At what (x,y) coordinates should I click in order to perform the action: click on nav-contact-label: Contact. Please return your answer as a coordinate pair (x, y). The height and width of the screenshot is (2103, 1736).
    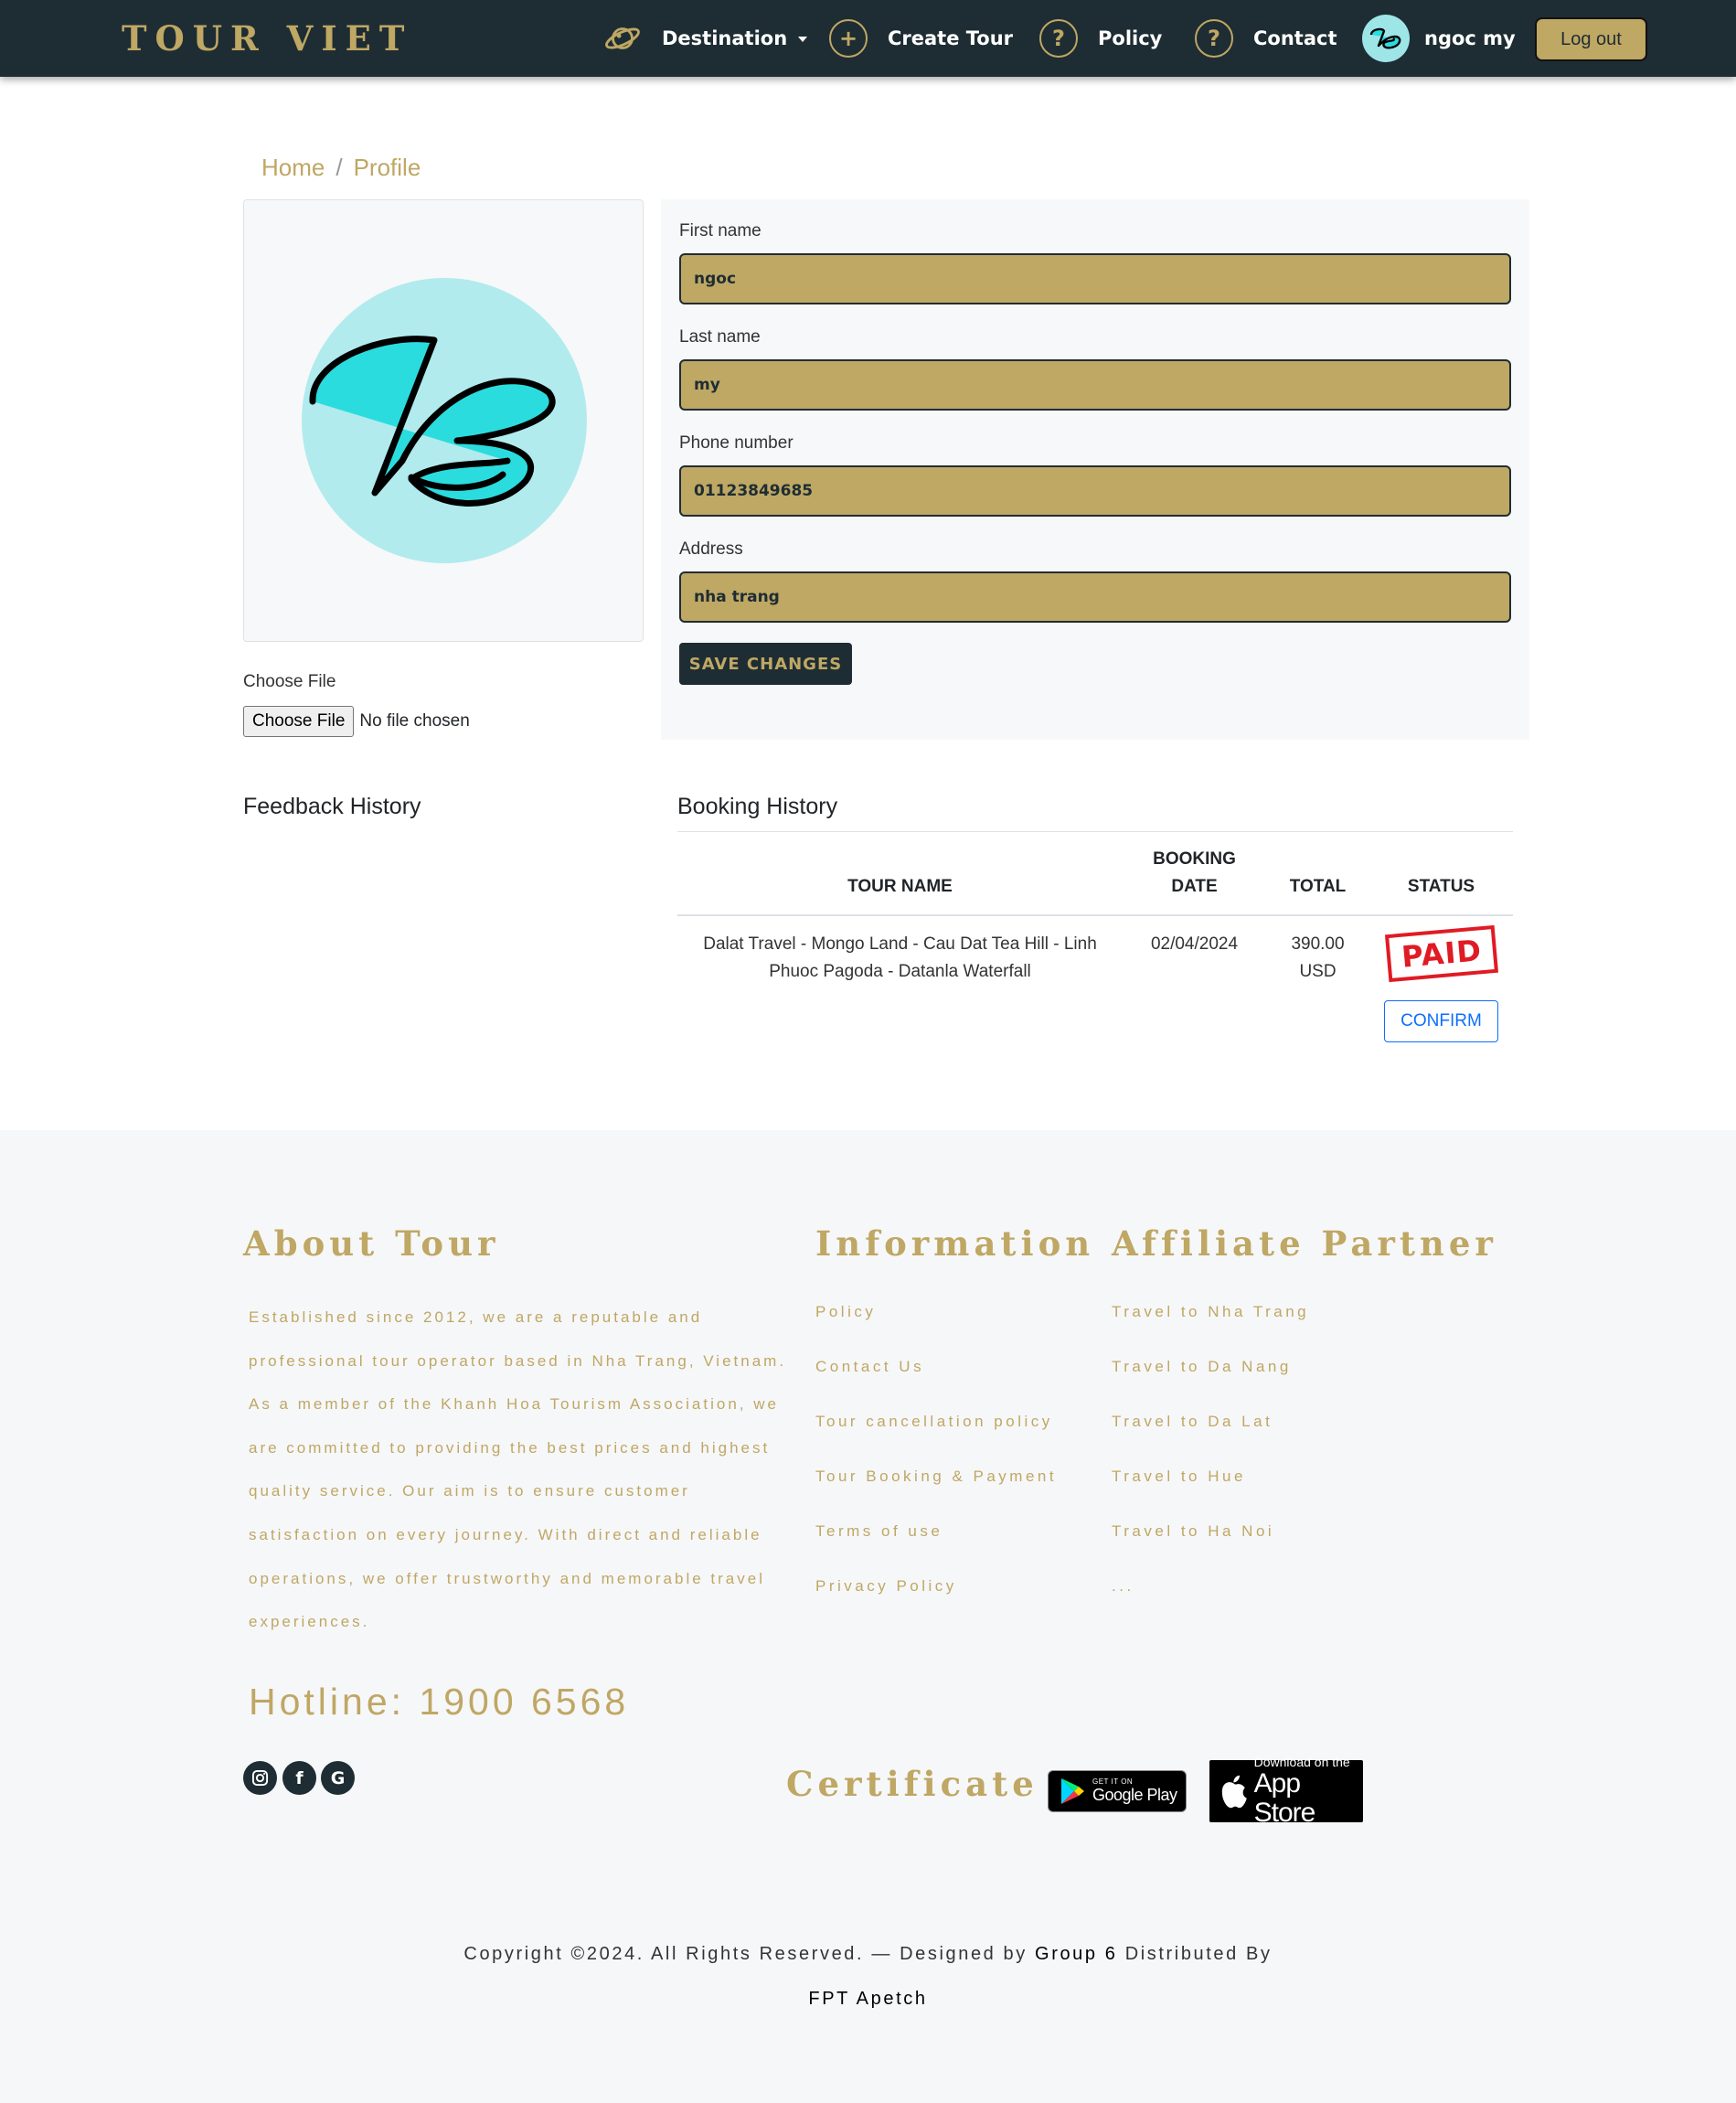
    Looking at the image, I should click on (1295, 38).